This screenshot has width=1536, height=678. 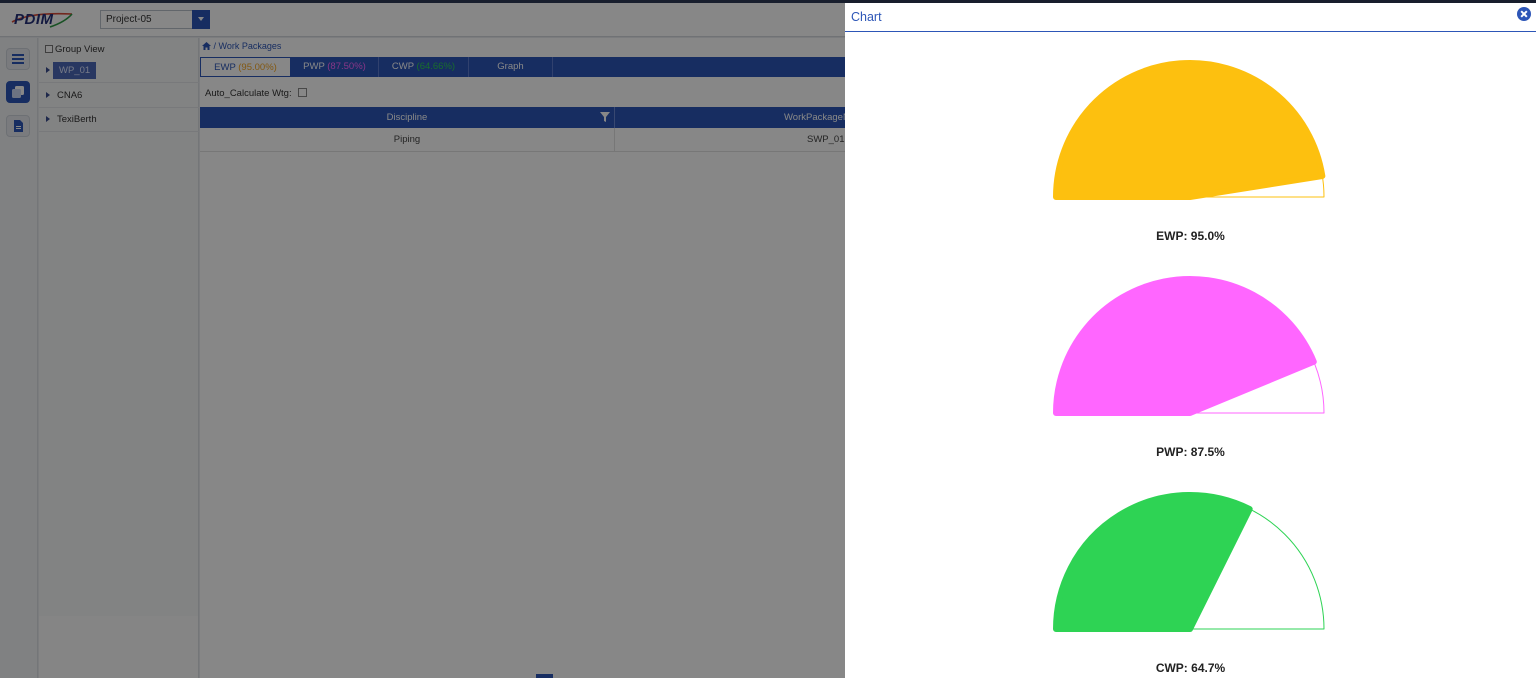 I want to click on gauge-cwp-label: CWP: 64.7%, so click(x=1190, y=668).